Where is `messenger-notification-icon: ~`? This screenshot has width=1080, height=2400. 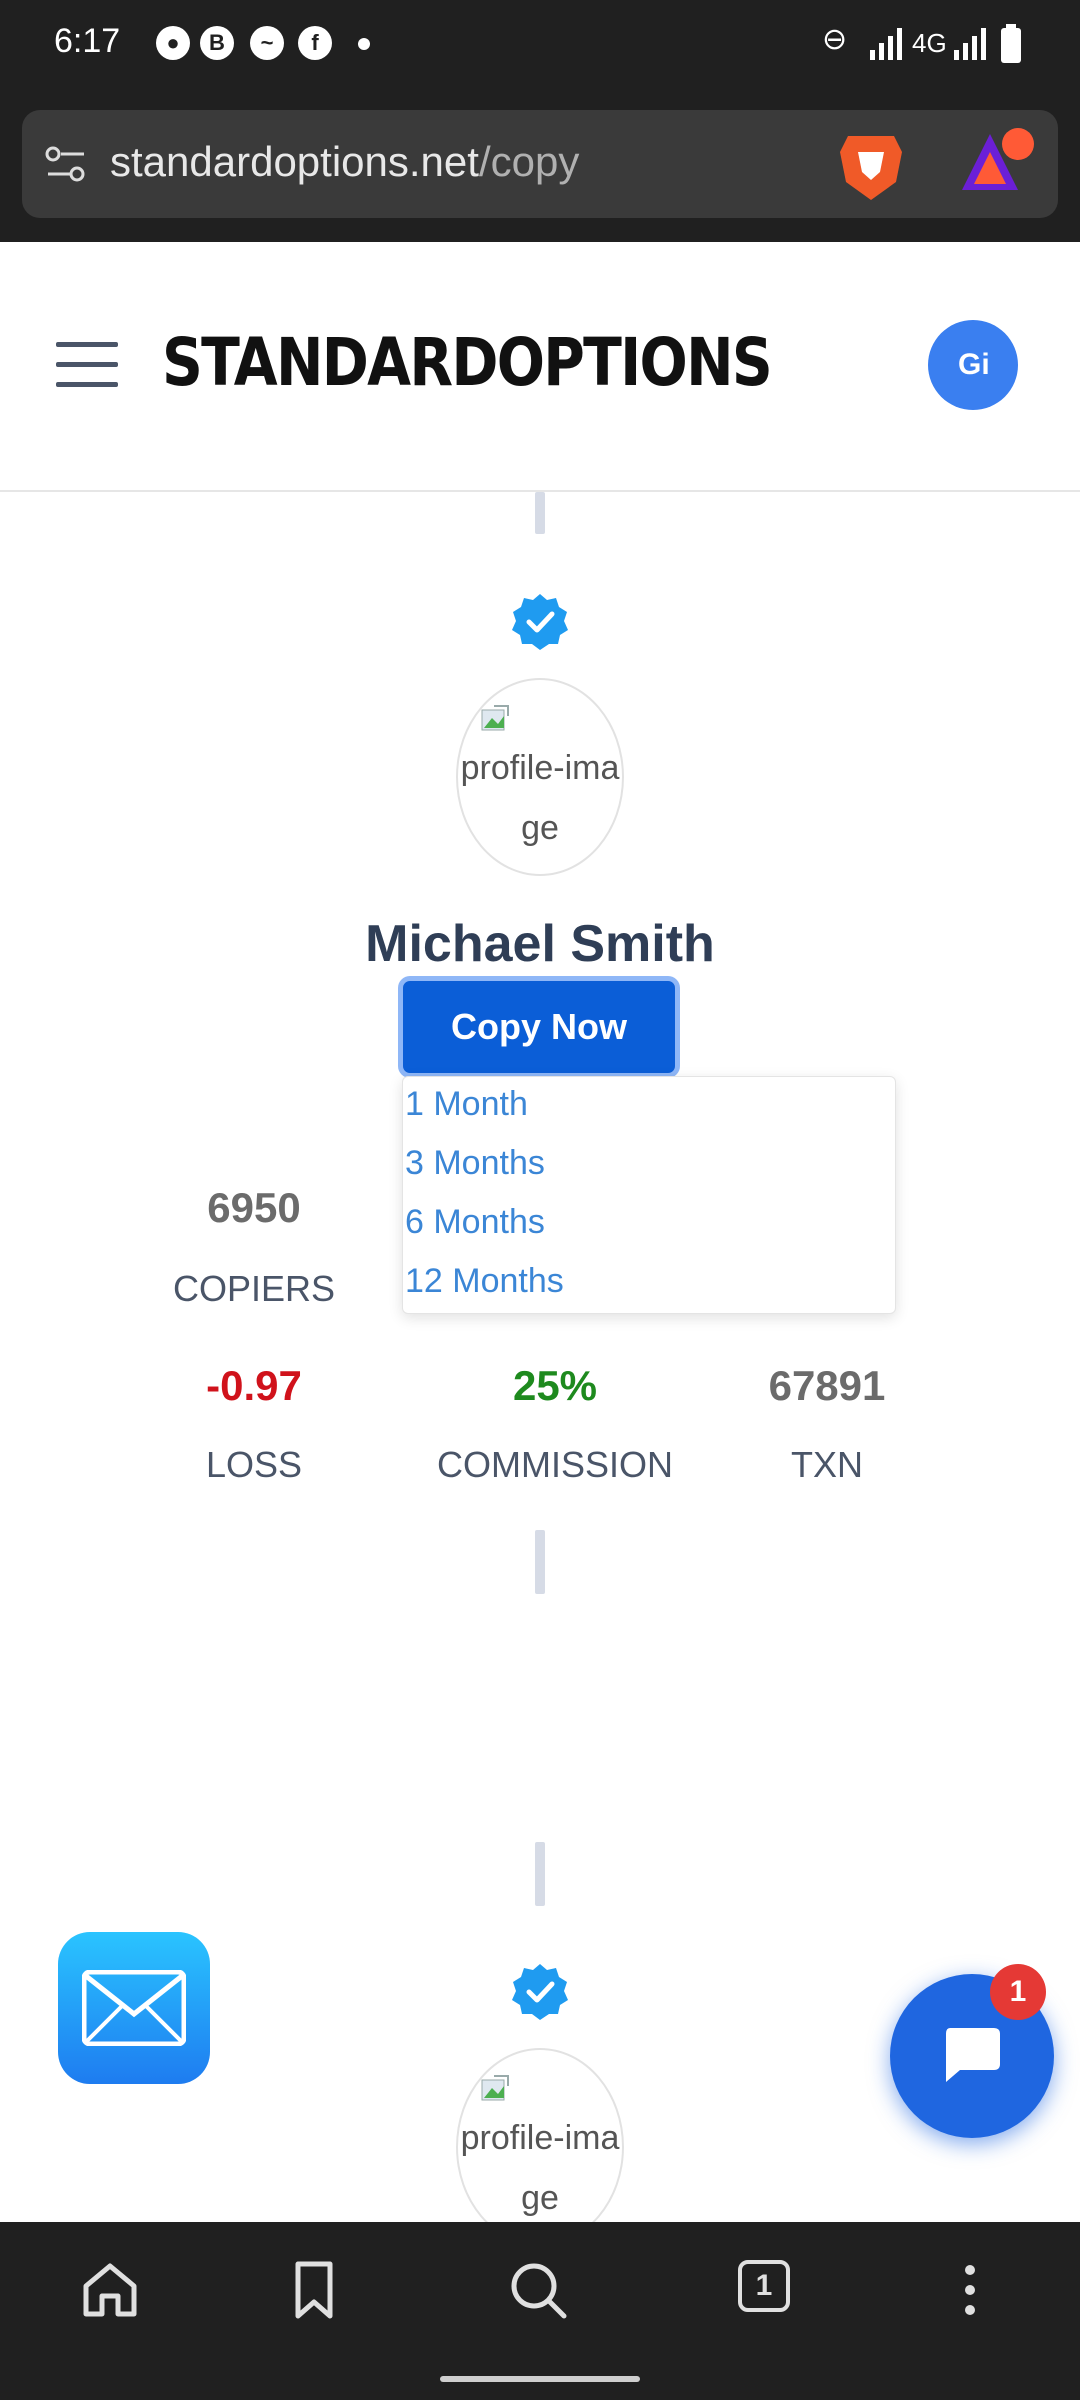 messenger-notification-icon: ~ is located at coordinates (267, 43).